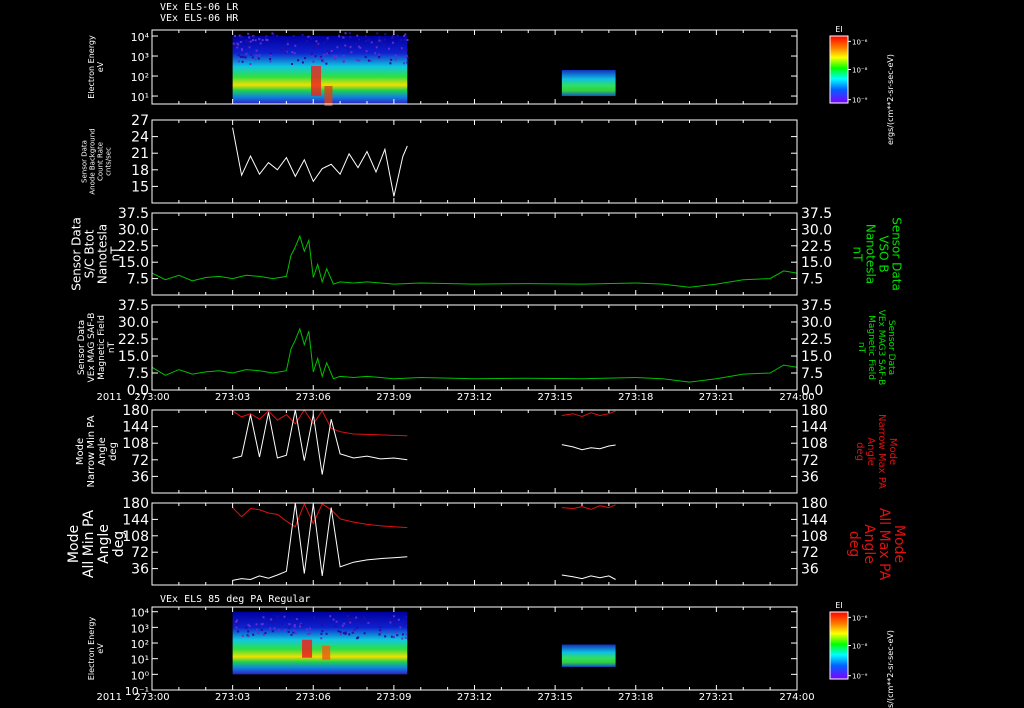 The height and width of the screenshot is (708, 1024). I want to click on y-tick-label-right: 22.5, so click(816, 247).